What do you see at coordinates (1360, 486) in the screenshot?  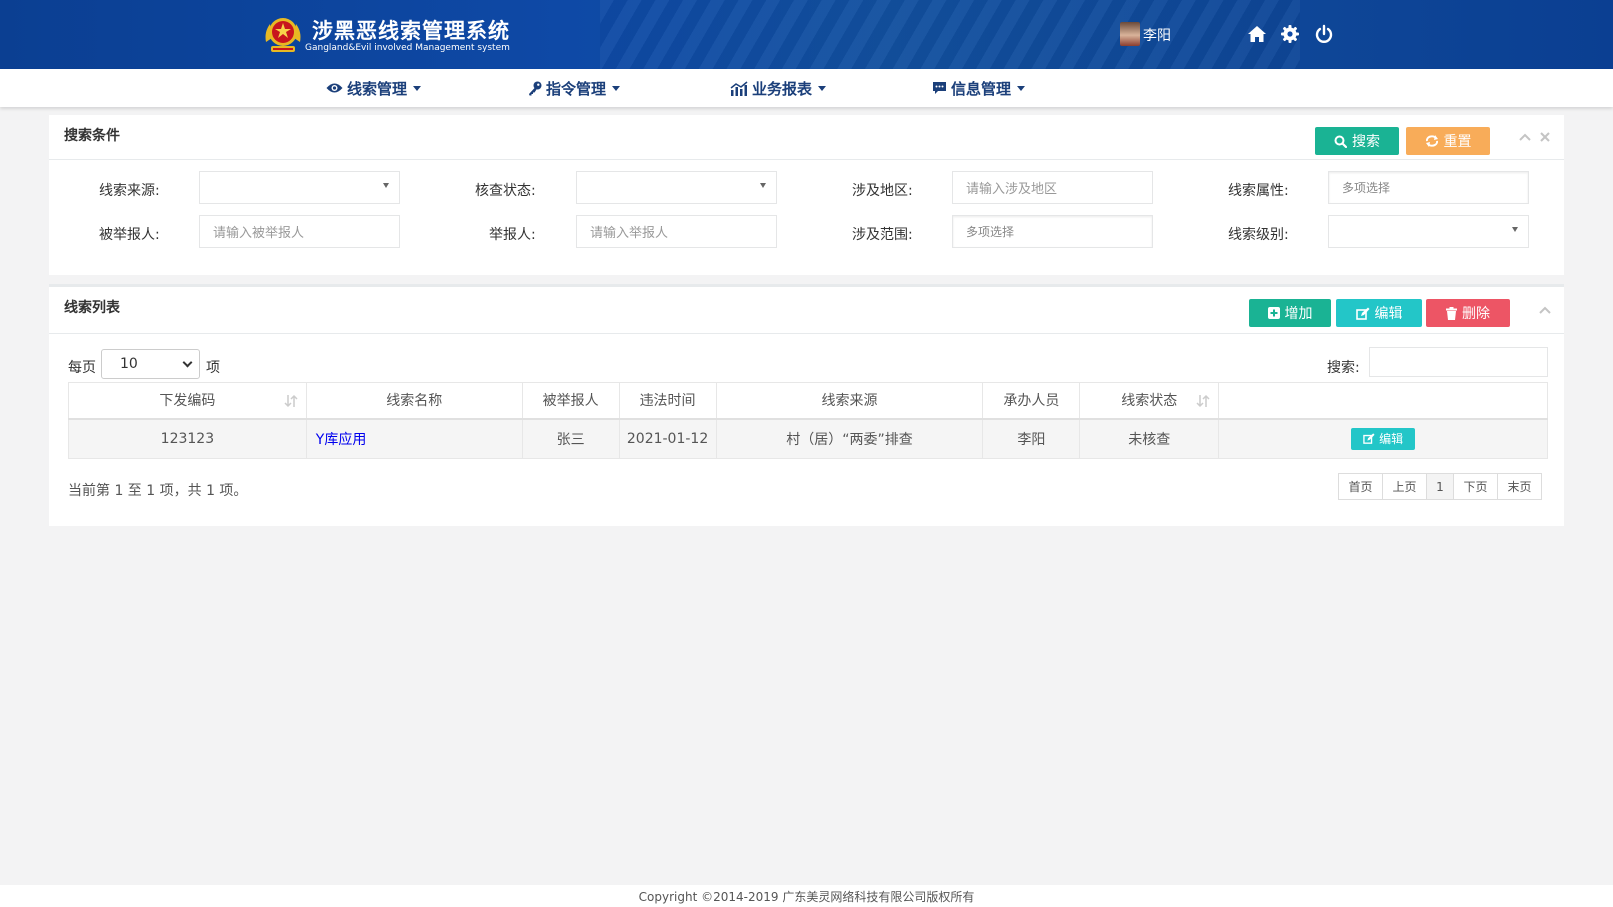 I see `page-first: 首页` at bounding box center [1360, 486].